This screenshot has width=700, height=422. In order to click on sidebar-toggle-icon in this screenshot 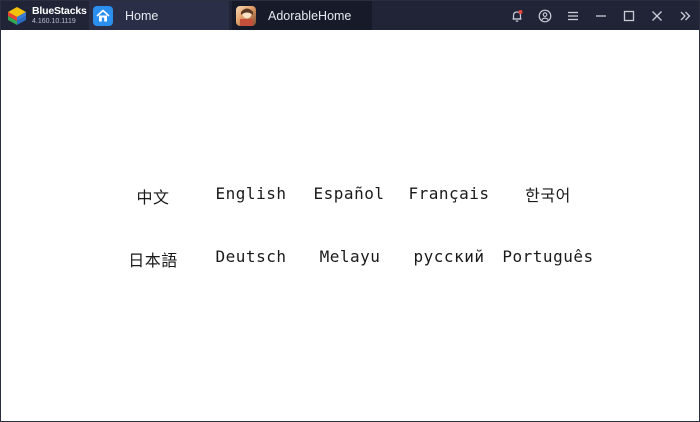, I will do `click(685, 15)`.